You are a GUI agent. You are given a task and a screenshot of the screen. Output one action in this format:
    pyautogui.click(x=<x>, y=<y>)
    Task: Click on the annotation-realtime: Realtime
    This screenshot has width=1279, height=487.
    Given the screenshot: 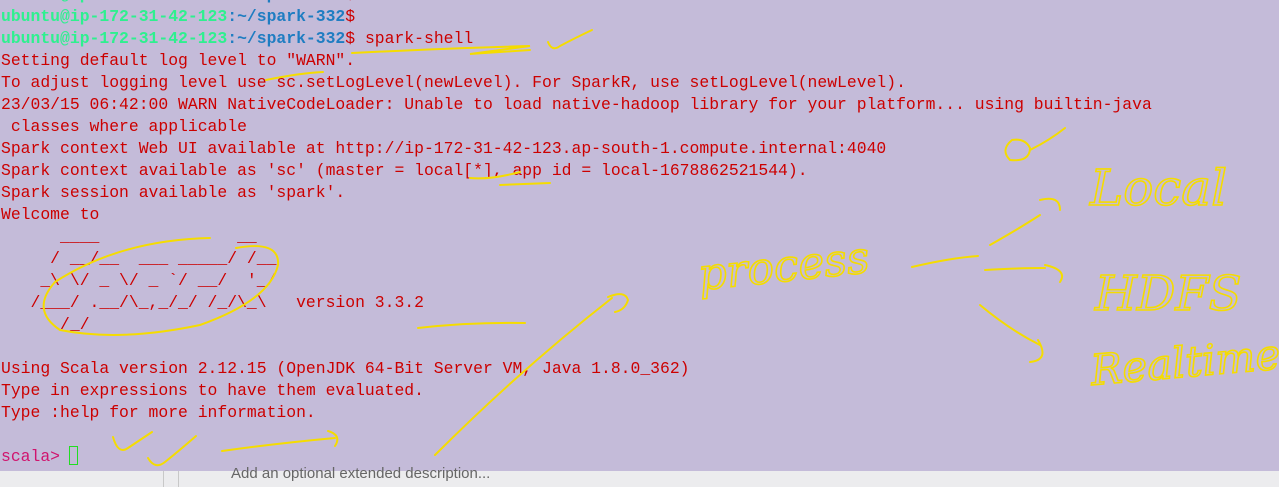 What is the action you would take?
    pyautogui.click(x=1183, y=362)
    